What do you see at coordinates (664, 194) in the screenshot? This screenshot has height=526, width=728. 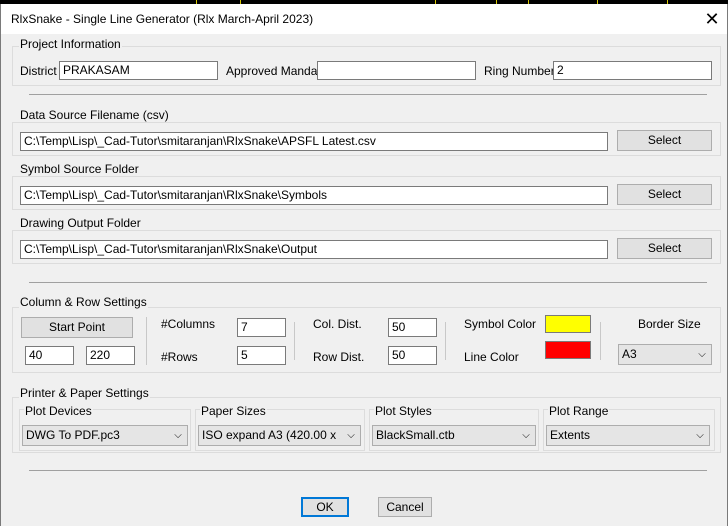 I see `symbol-source-select-button: Select` at bounding box center [664, 194].